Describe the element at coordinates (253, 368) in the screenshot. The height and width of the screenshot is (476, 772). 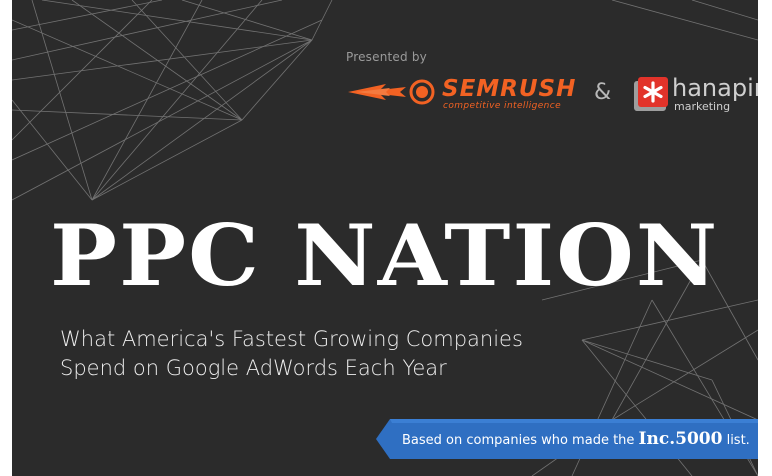
I see `subtitle-line-2: Spend on Google AdWords Each Year` at that location.